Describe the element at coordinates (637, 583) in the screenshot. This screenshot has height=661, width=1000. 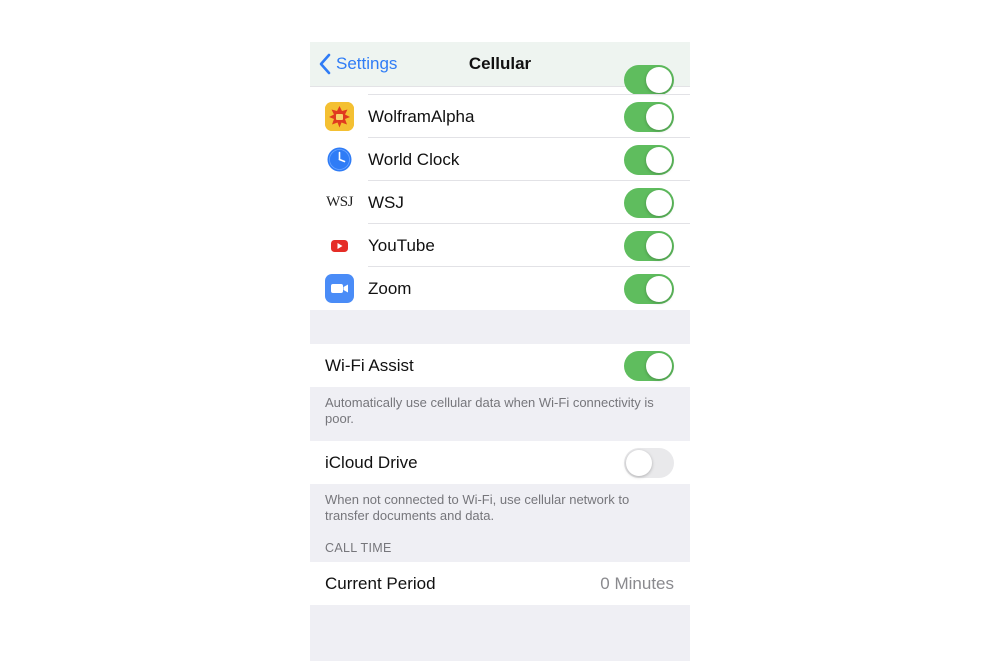
I see `current-period-value: 0 Minutes` at that location.